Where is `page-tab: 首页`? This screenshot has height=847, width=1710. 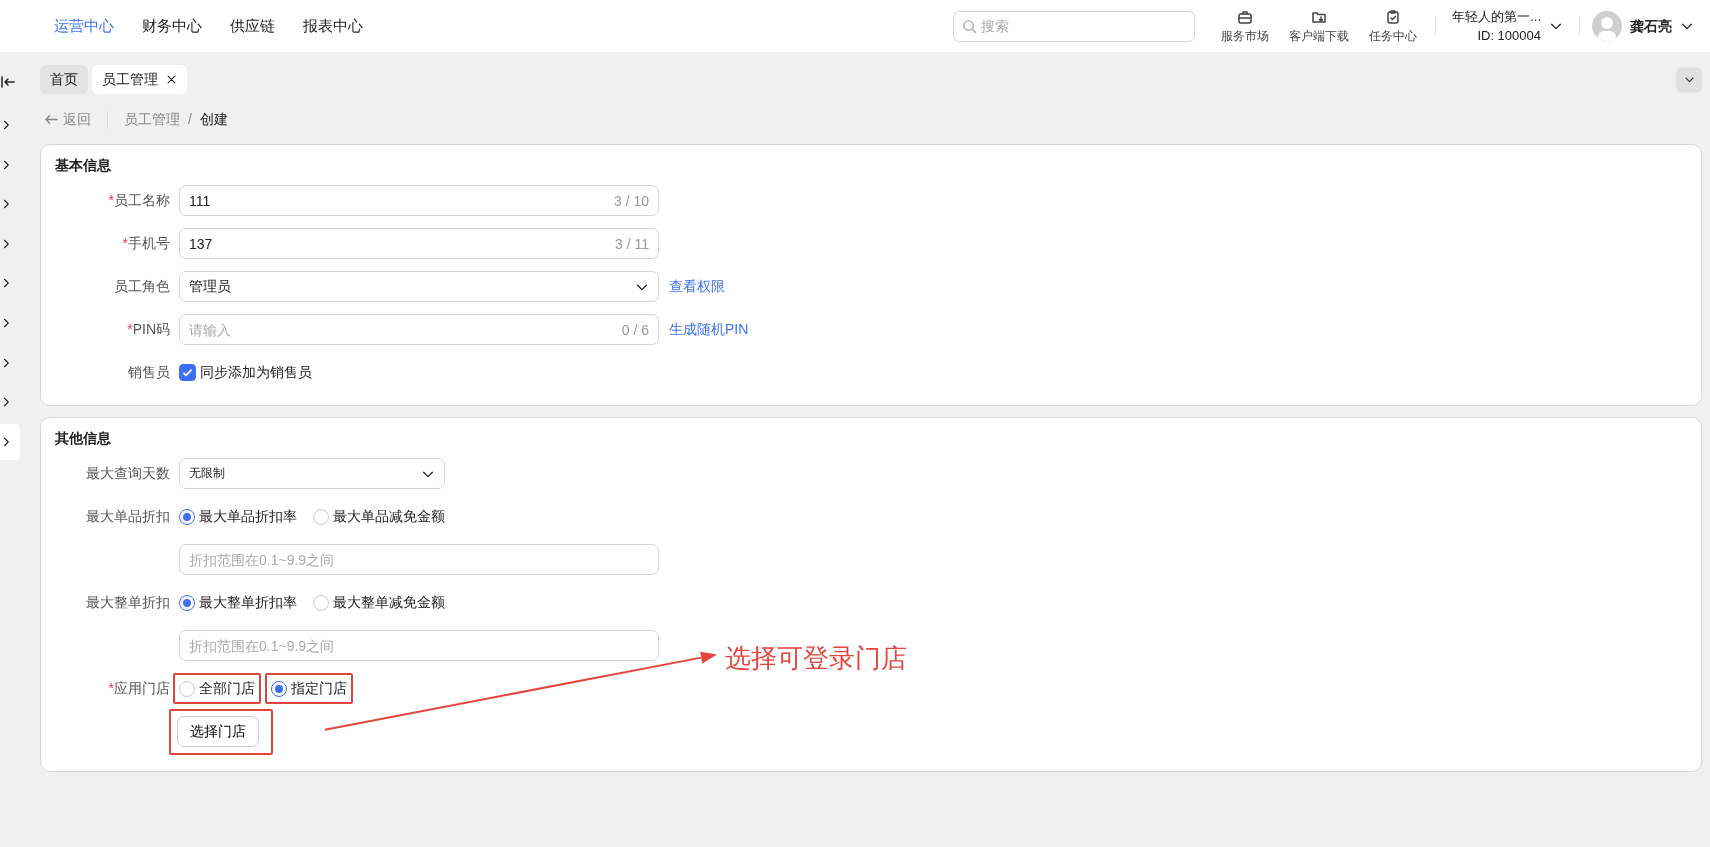
page-tab: 首页 is located at coordinates (64, 79).